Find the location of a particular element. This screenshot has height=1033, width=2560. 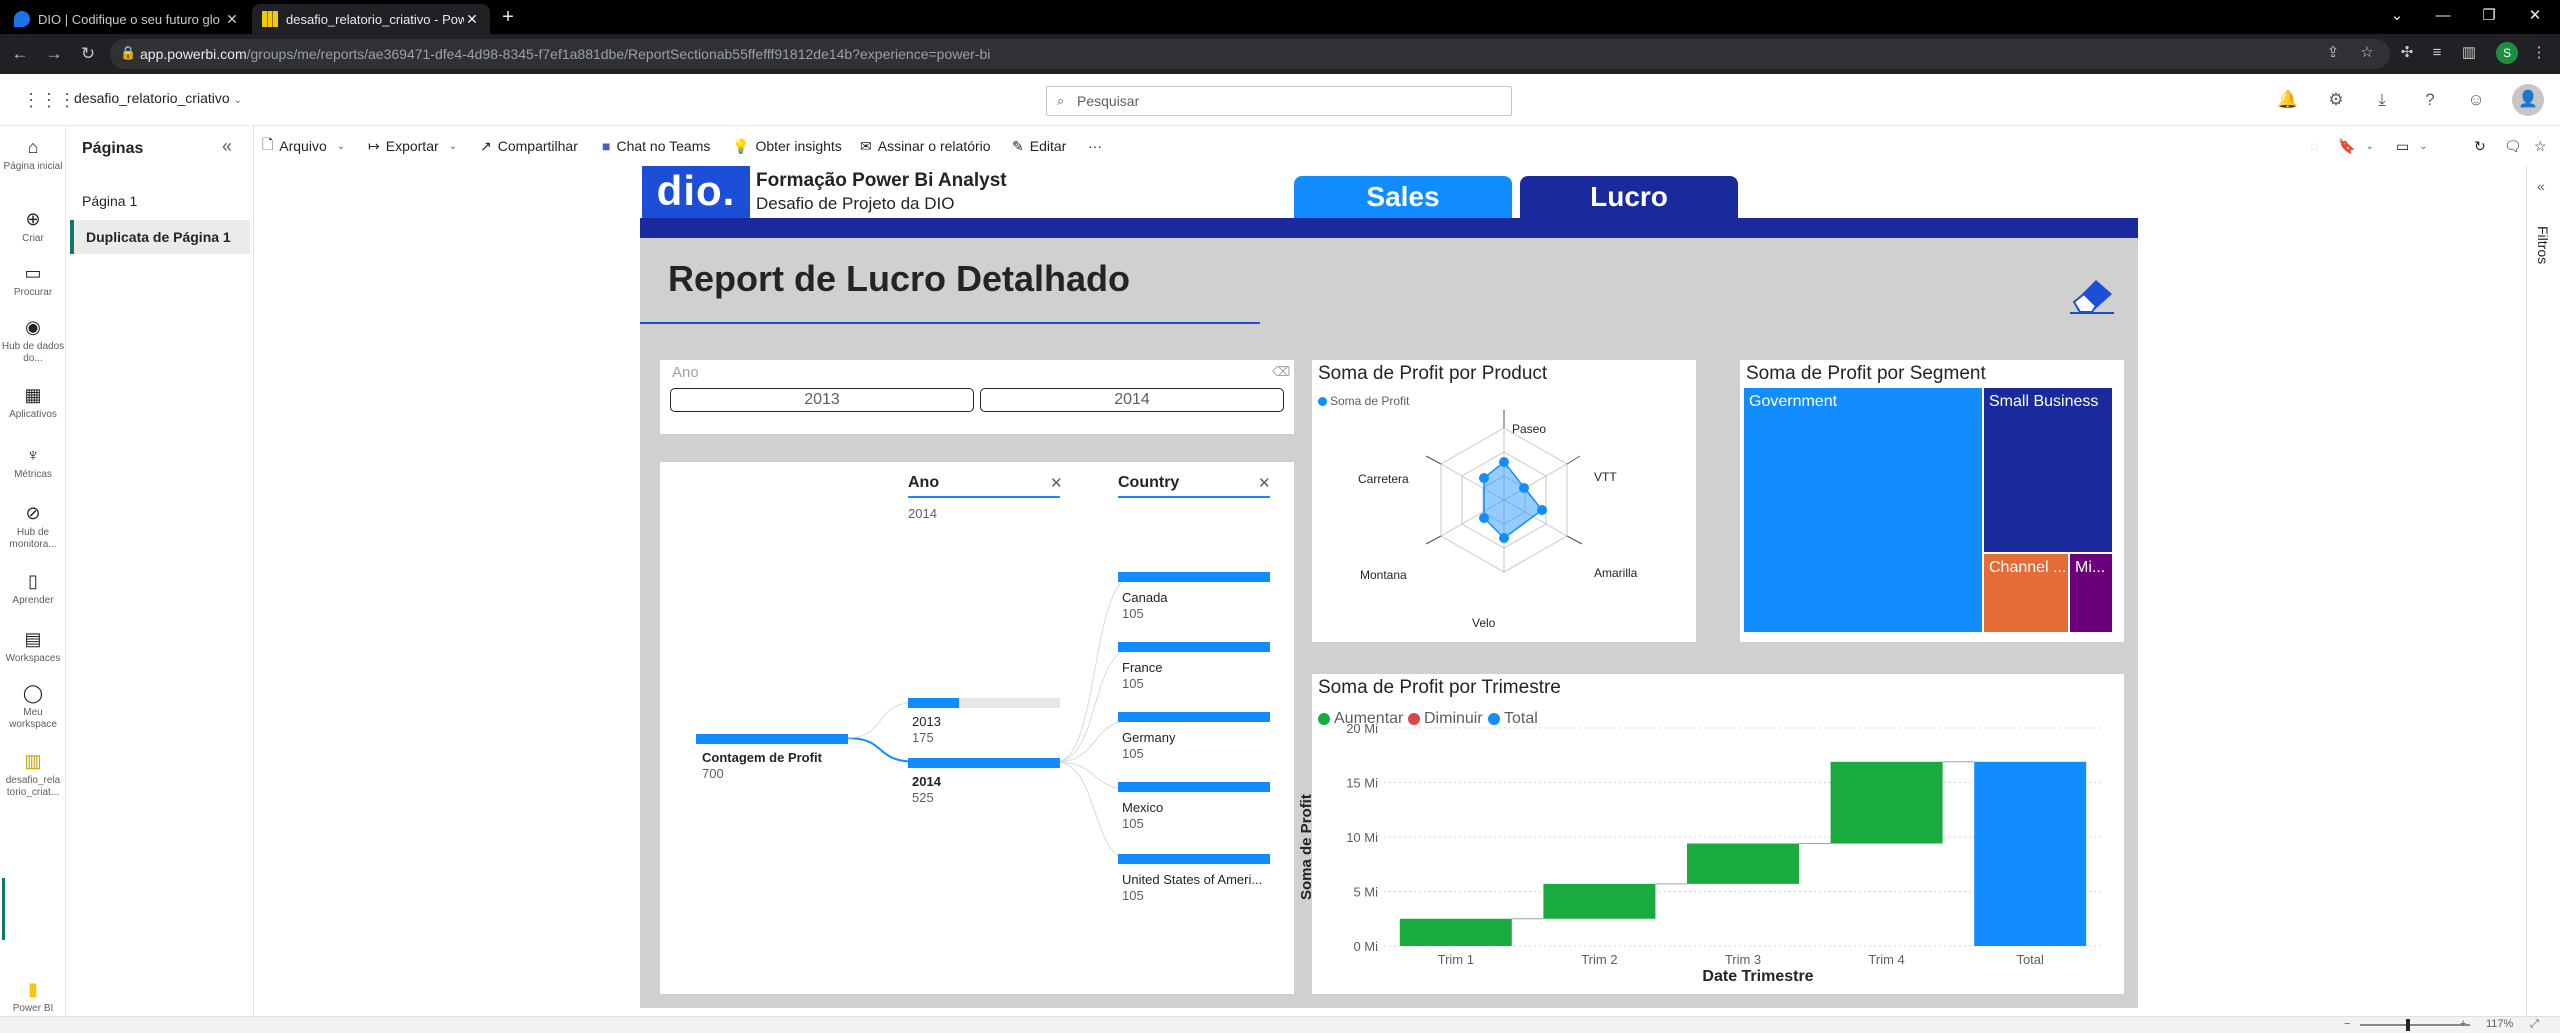

fit-to-page-icon: ⤢ is located at coordinates (2534, 1024).